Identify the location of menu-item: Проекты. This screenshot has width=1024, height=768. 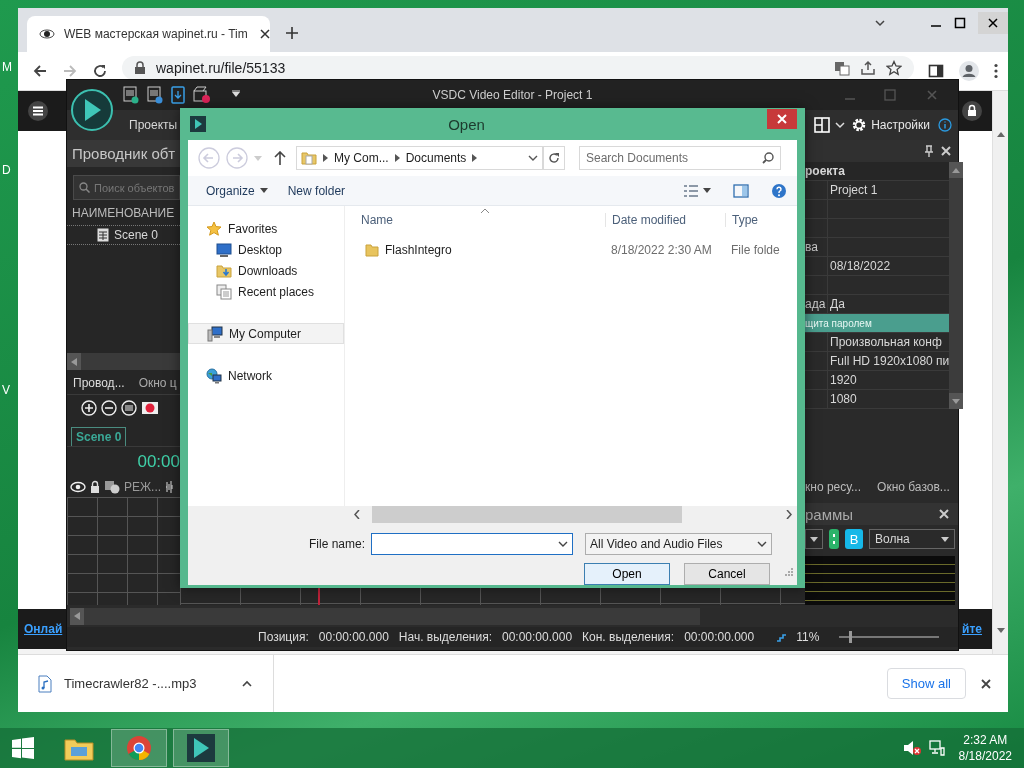
(153, 125).